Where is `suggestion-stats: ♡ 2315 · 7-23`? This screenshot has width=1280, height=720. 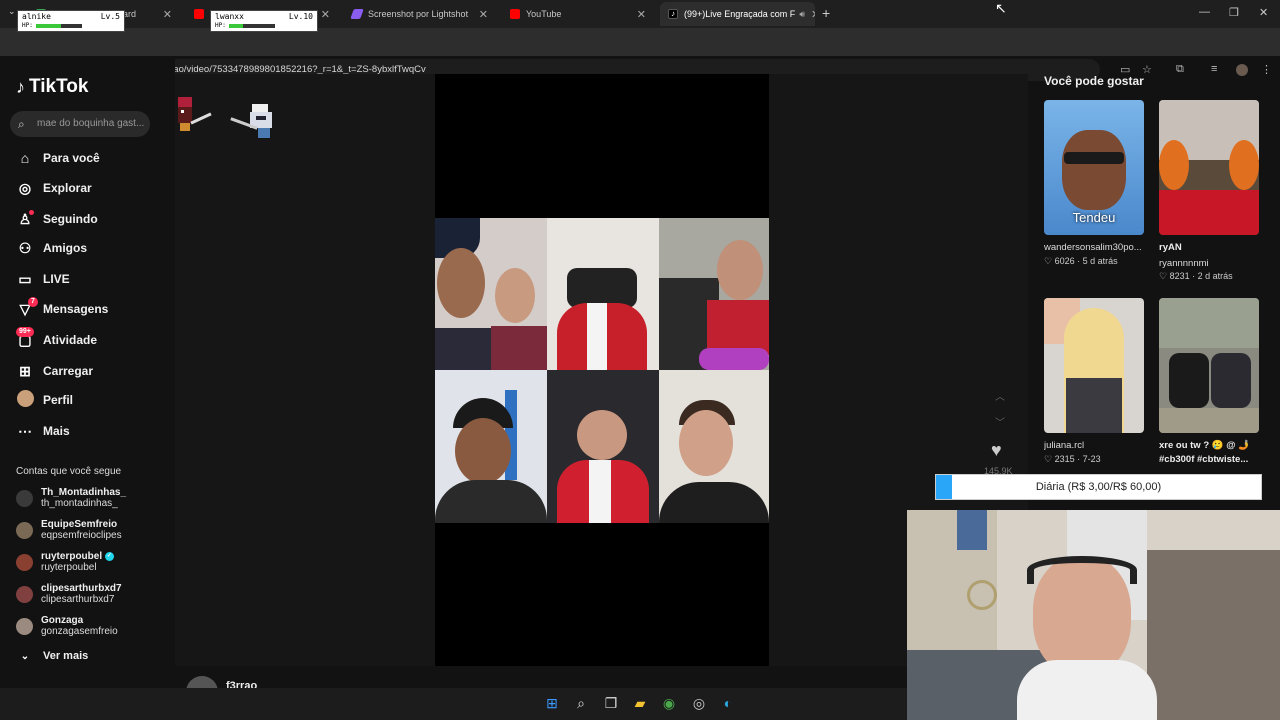 suggestion-stats: ♡ 2315 · 7-23 is located at coordinates (1072, 459).